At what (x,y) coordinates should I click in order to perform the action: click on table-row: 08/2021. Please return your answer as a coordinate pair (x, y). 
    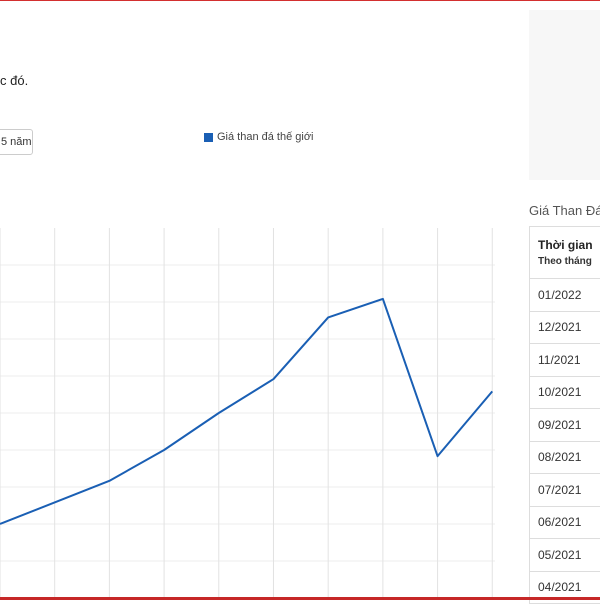
    Looking at the image, I should click on (565, 457).